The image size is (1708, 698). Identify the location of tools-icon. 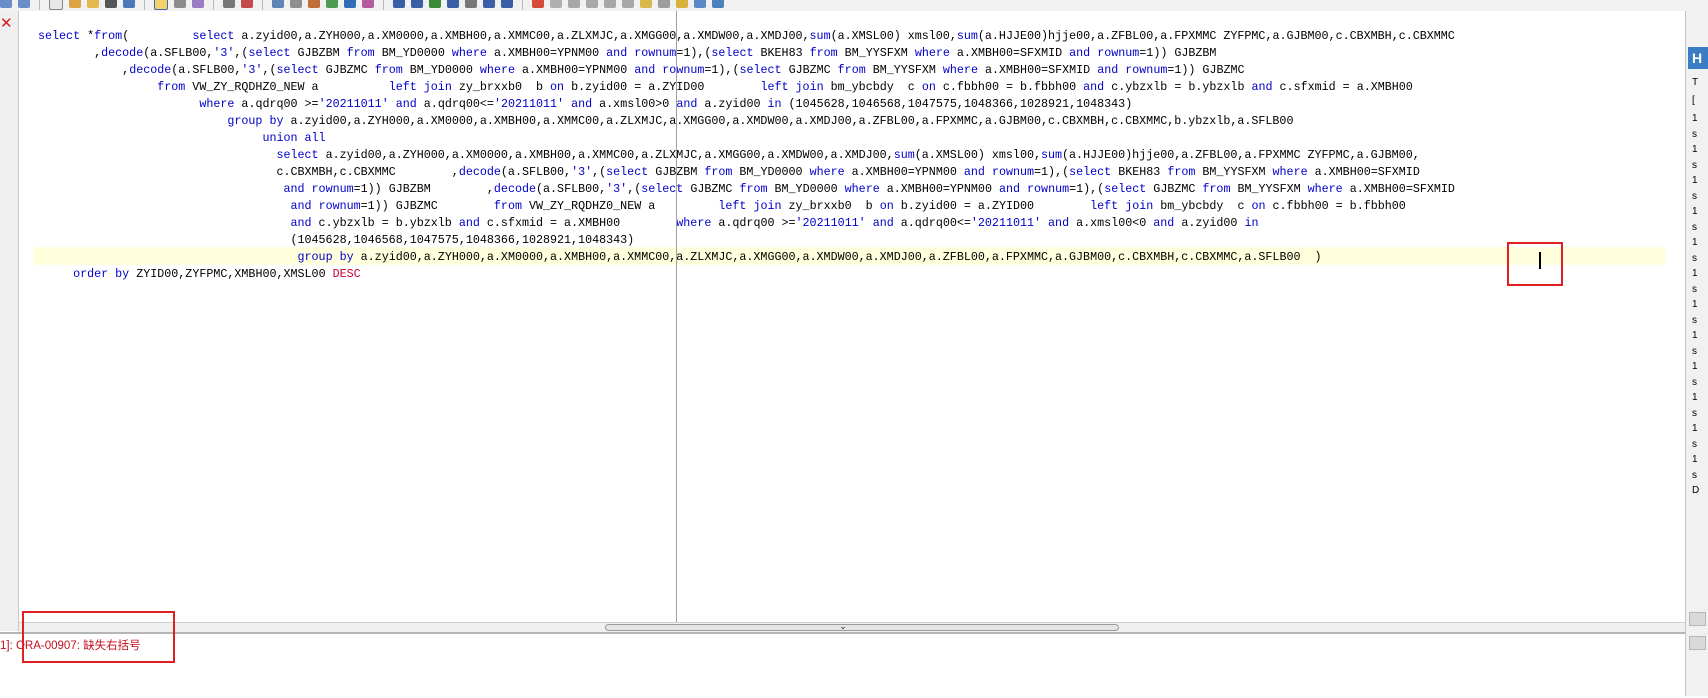
(198, 4).